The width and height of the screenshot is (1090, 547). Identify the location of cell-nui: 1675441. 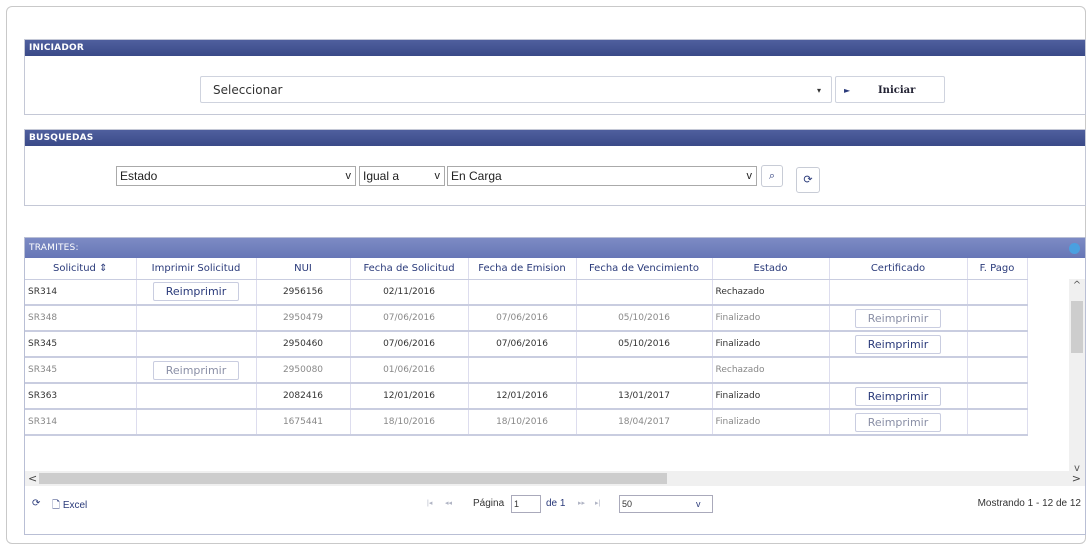
(303, 422).